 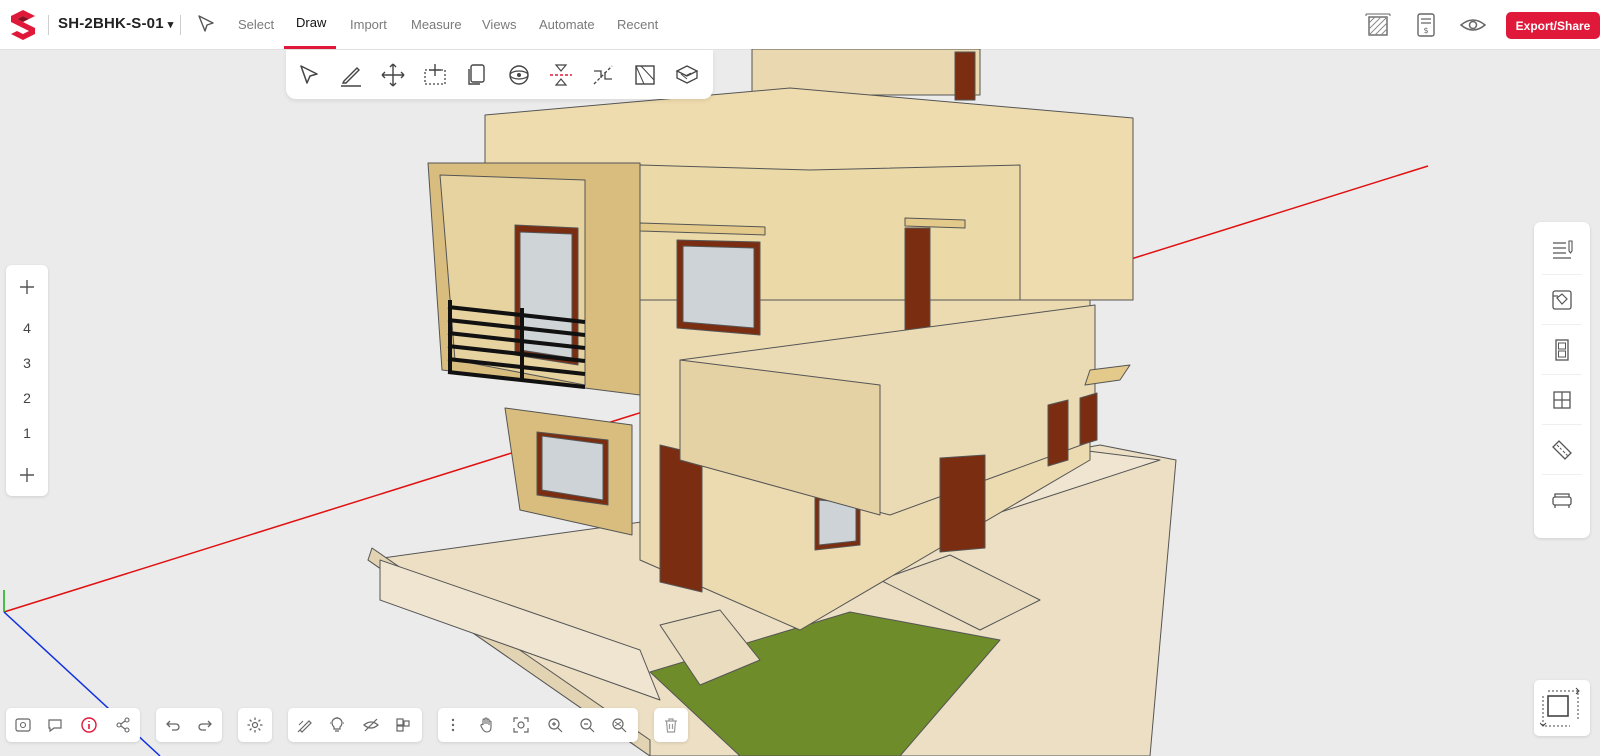 What do you see at coordinates (519, 75) in the screenshot?
I see `orbit-icon` at bounding box center [519, 75].